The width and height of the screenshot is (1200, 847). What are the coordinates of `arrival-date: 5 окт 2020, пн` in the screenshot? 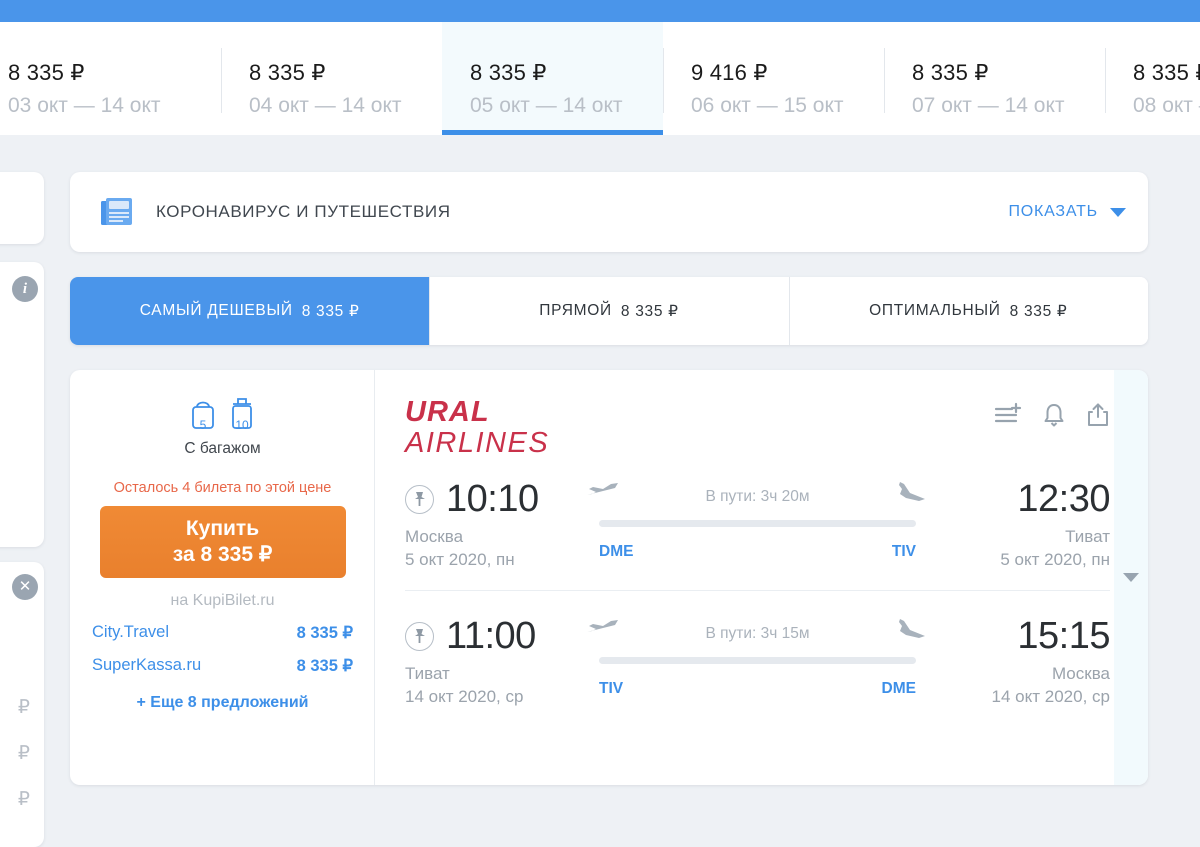 It's located at (1055, 559).